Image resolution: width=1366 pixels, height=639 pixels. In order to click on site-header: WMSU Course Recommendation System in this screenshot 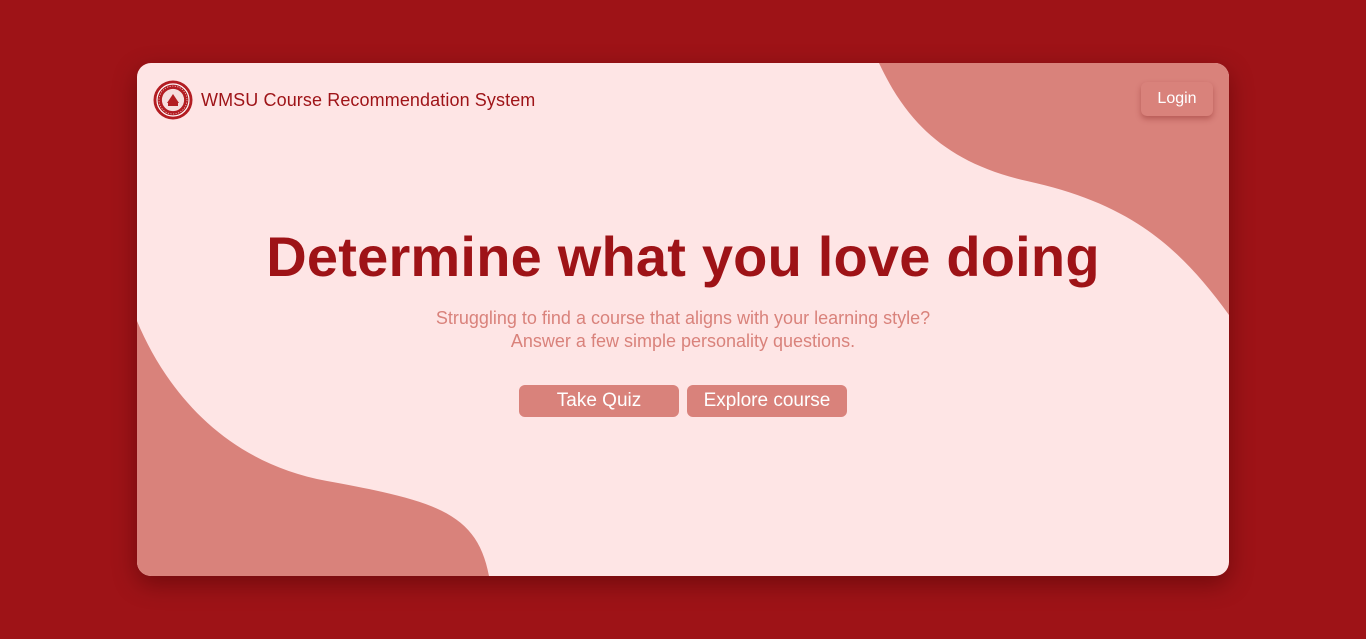, I will do `click(344, 100)`.